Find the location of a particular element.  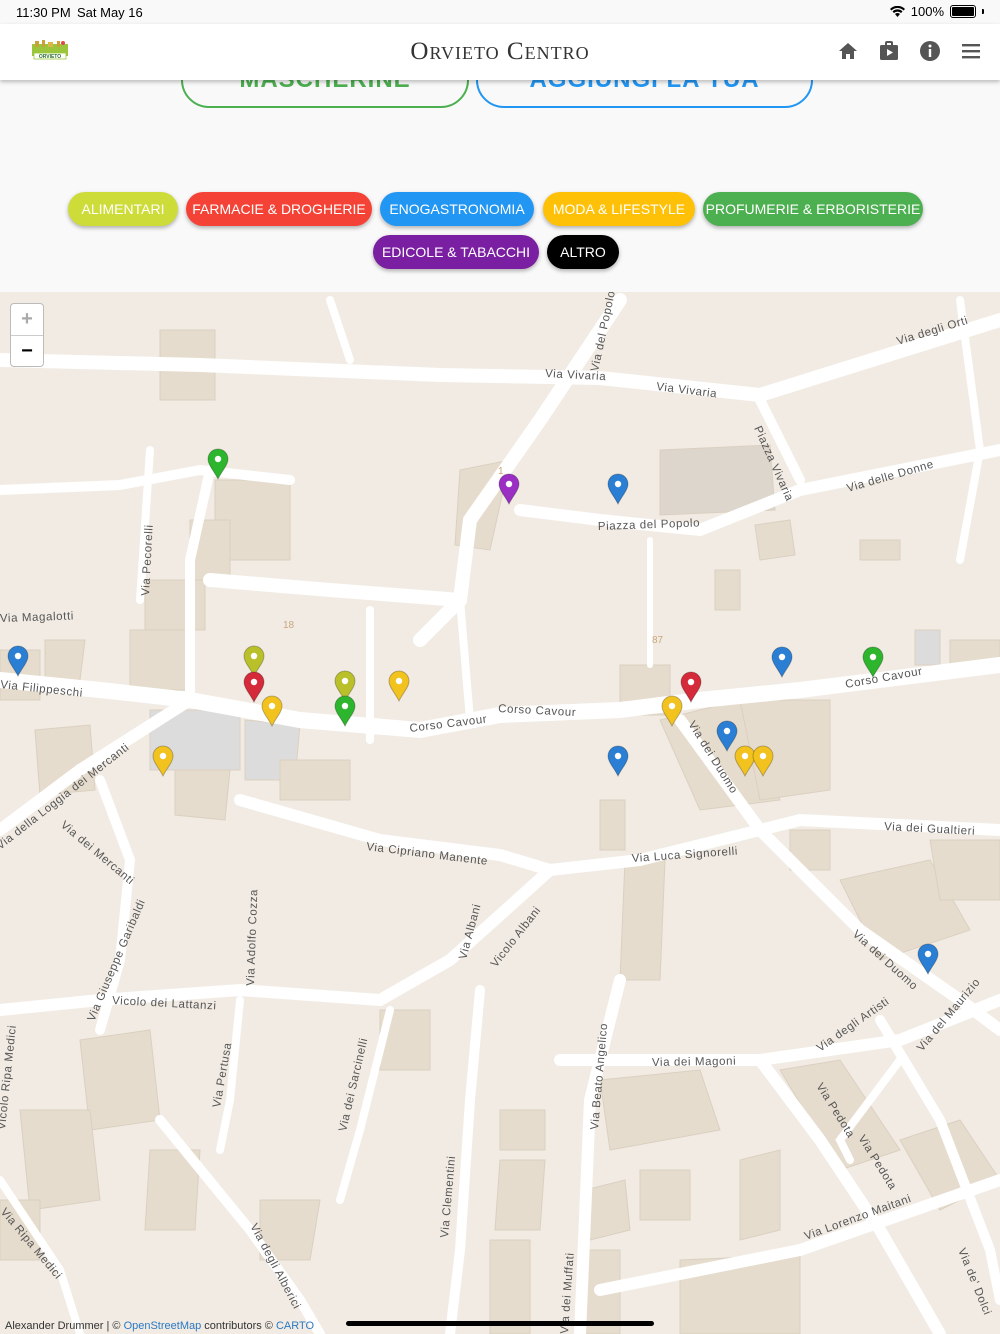

house-number: 18 is located at coordinates (289, 625).